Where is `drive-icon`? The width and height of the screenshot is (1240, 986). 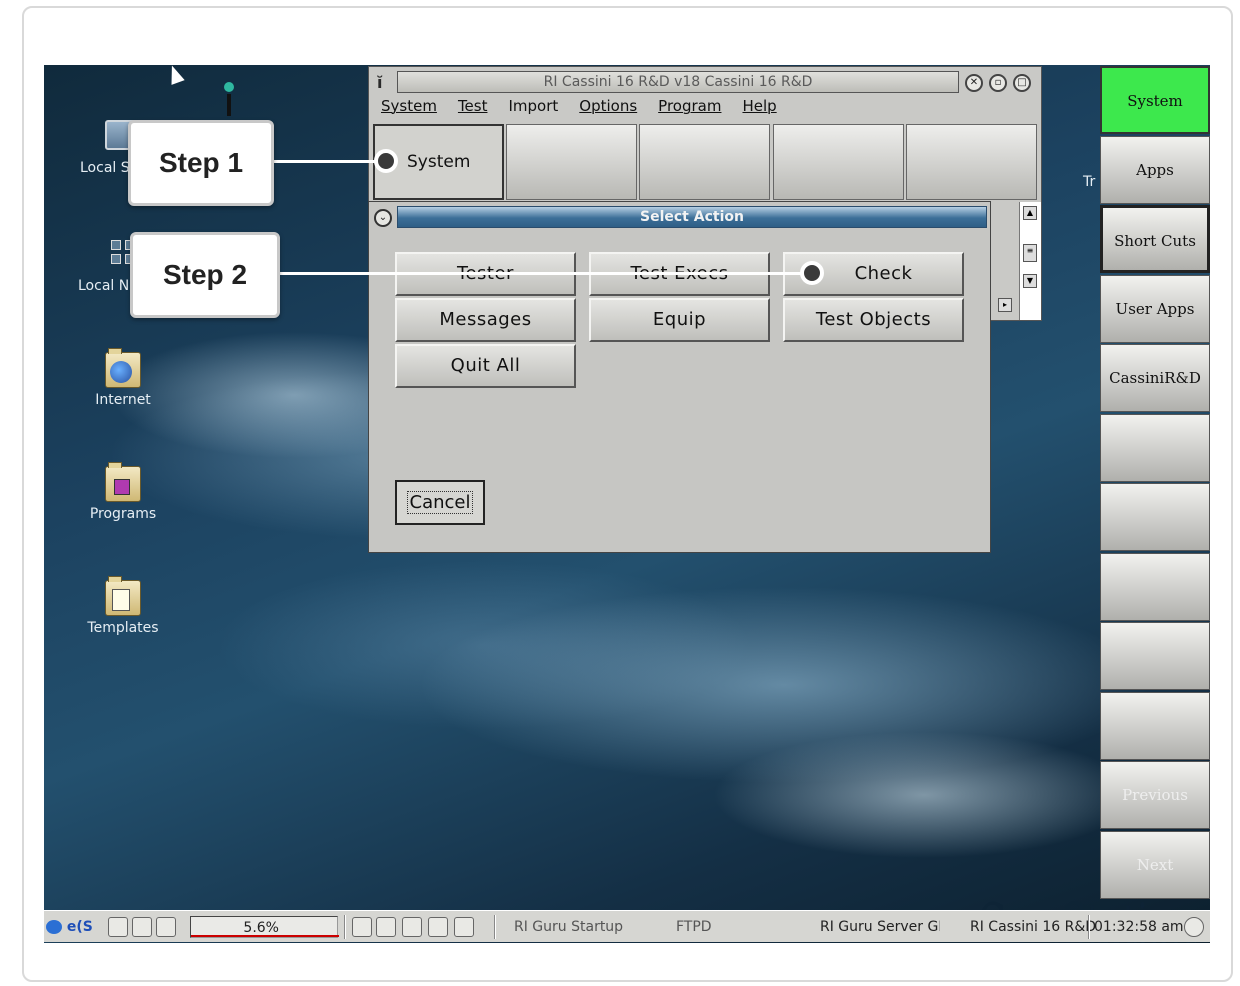
drive-icon is located at coordinates (438, 927).